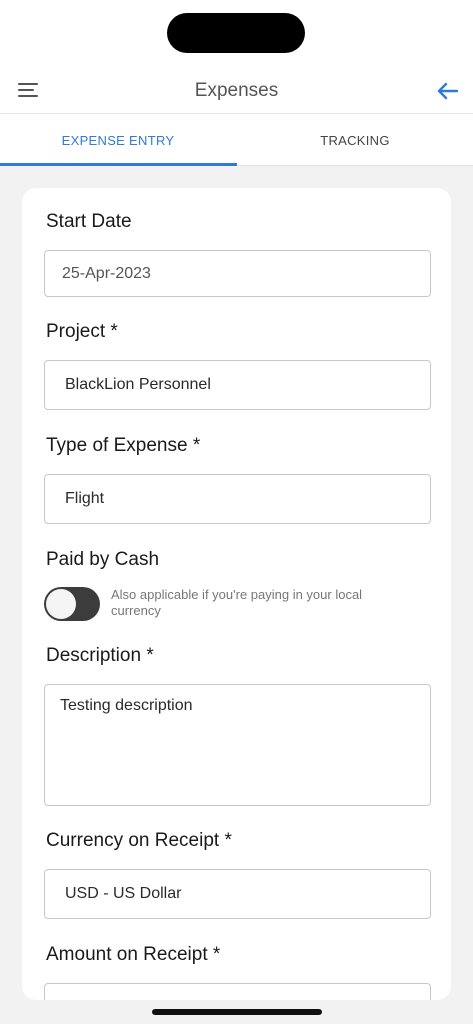 The width and height of the screenshot is (473, 1024). I want to click on start-date-label: Start Date, so click(89, 221).